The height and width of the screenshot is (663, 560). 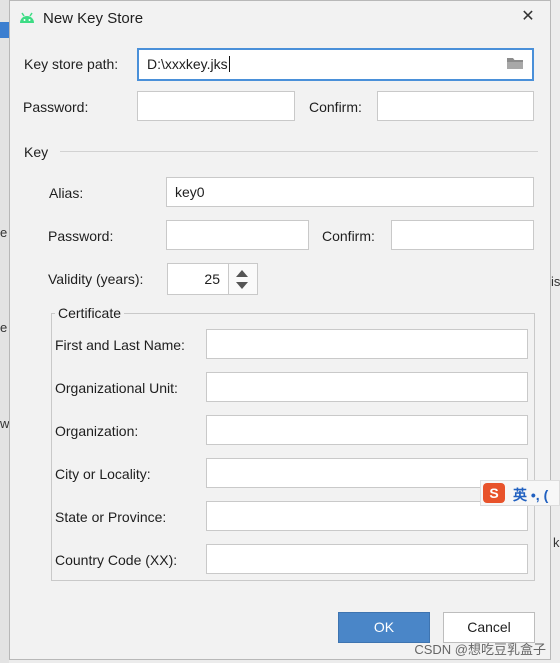 What do you see at coordinates (116, 560) in the screenshot?
I see `cert-country-label: Country Code (XX):` at bounding box center [116, 560].